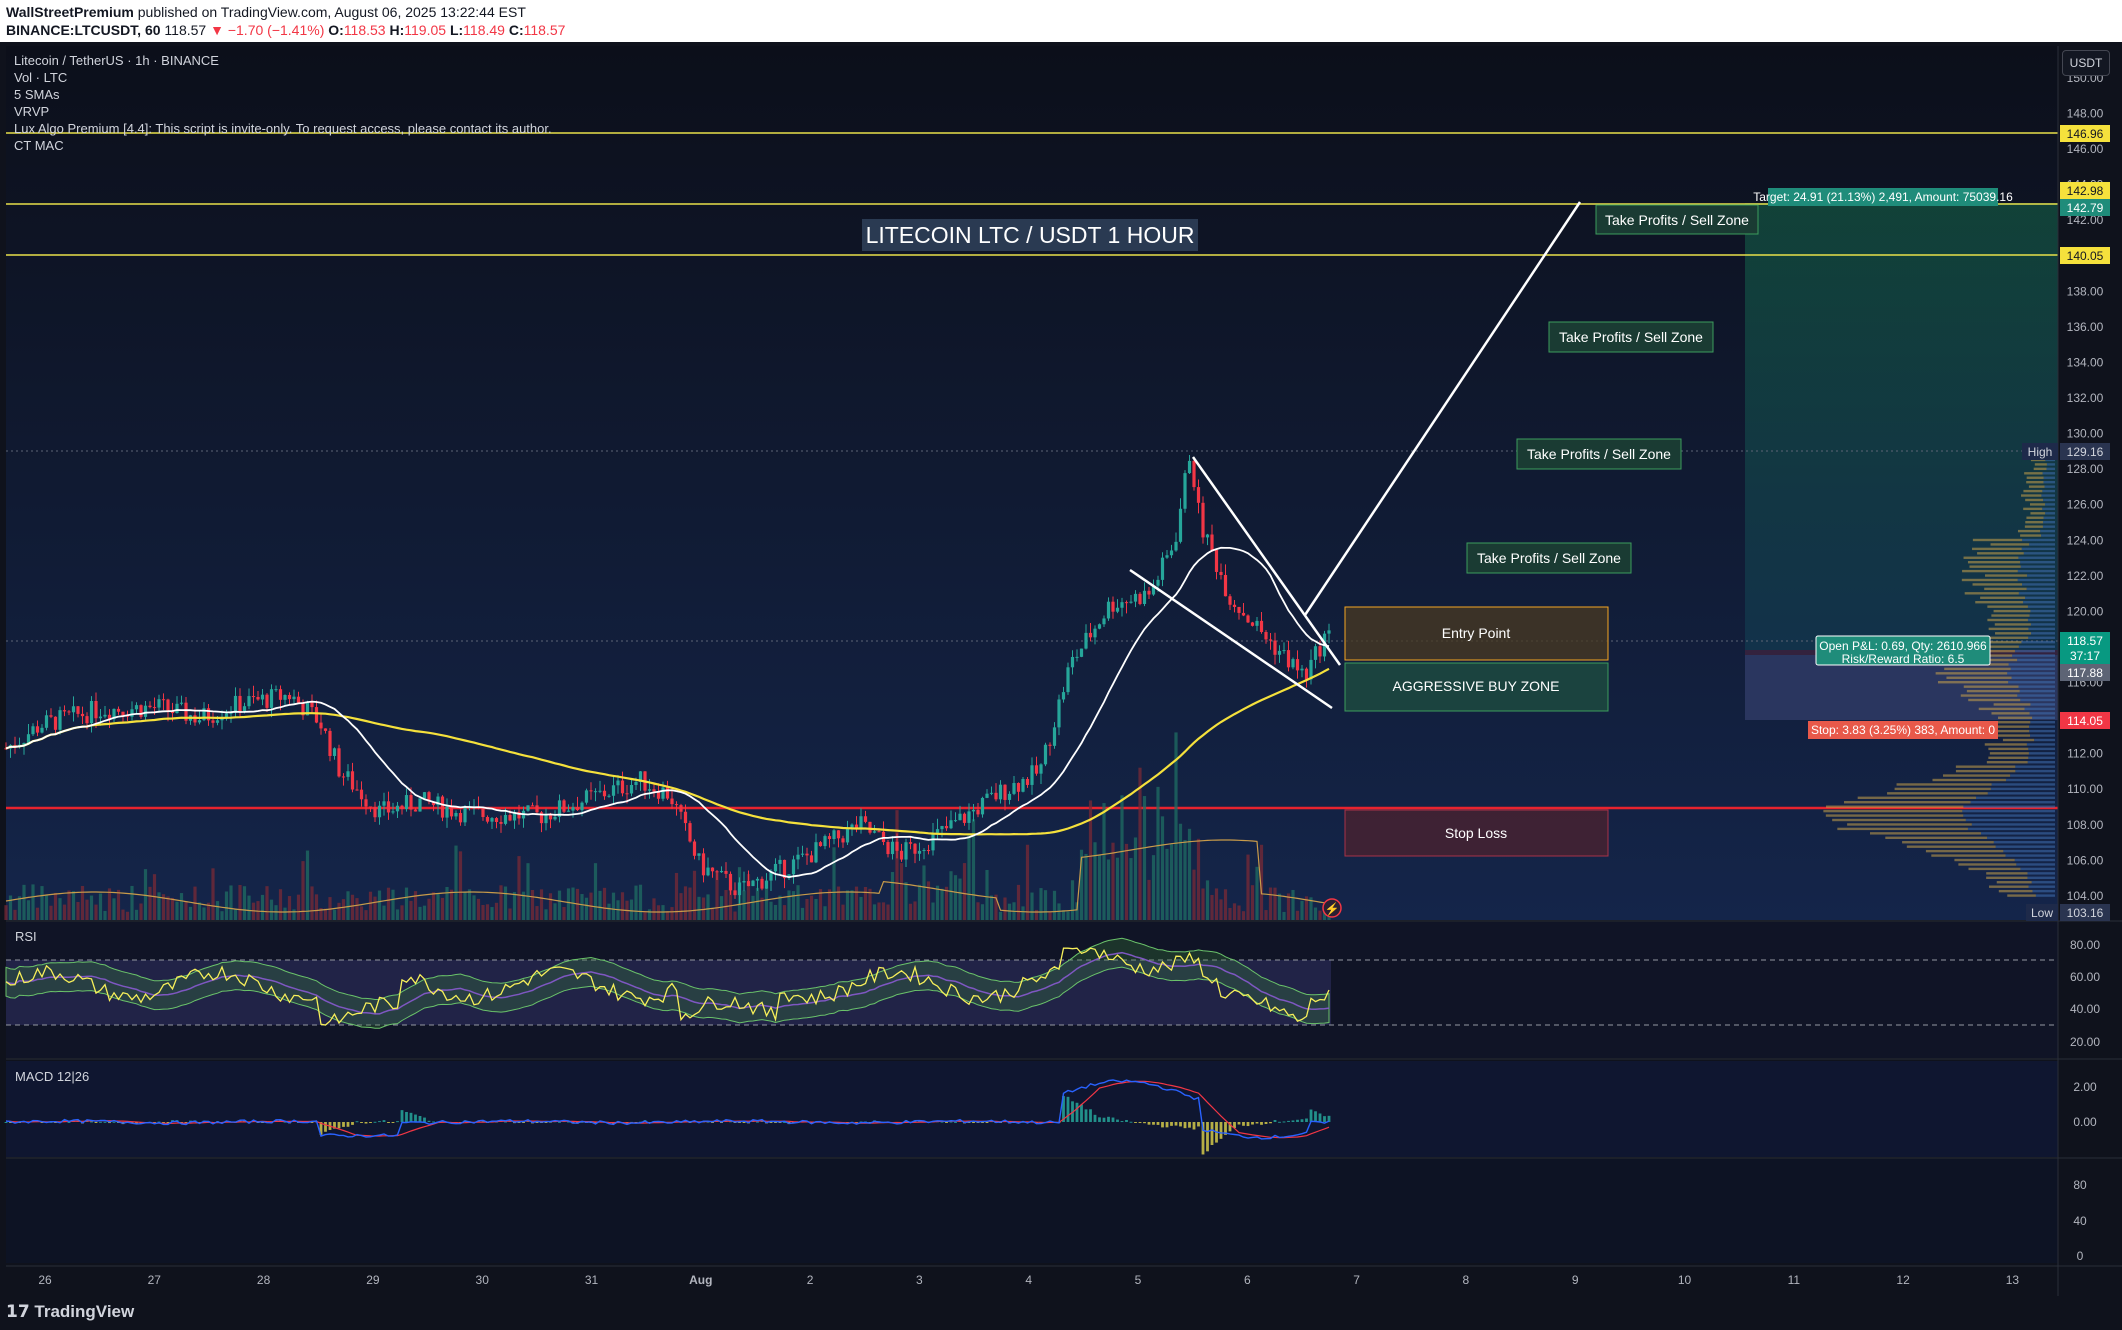 The image size is (2122, 1330). Describe the element at coordinates (2085, 398) in the screenshot. I see `price-tick: 132.00` at that location.